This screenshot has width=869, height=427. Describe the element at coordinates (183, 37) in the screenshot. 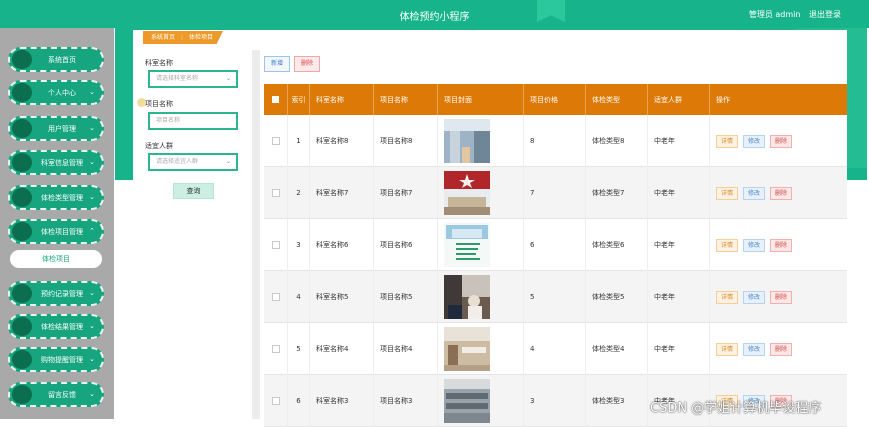

I see `breadcrumb: 系统首页 ⋮ 体检项目` at that location.